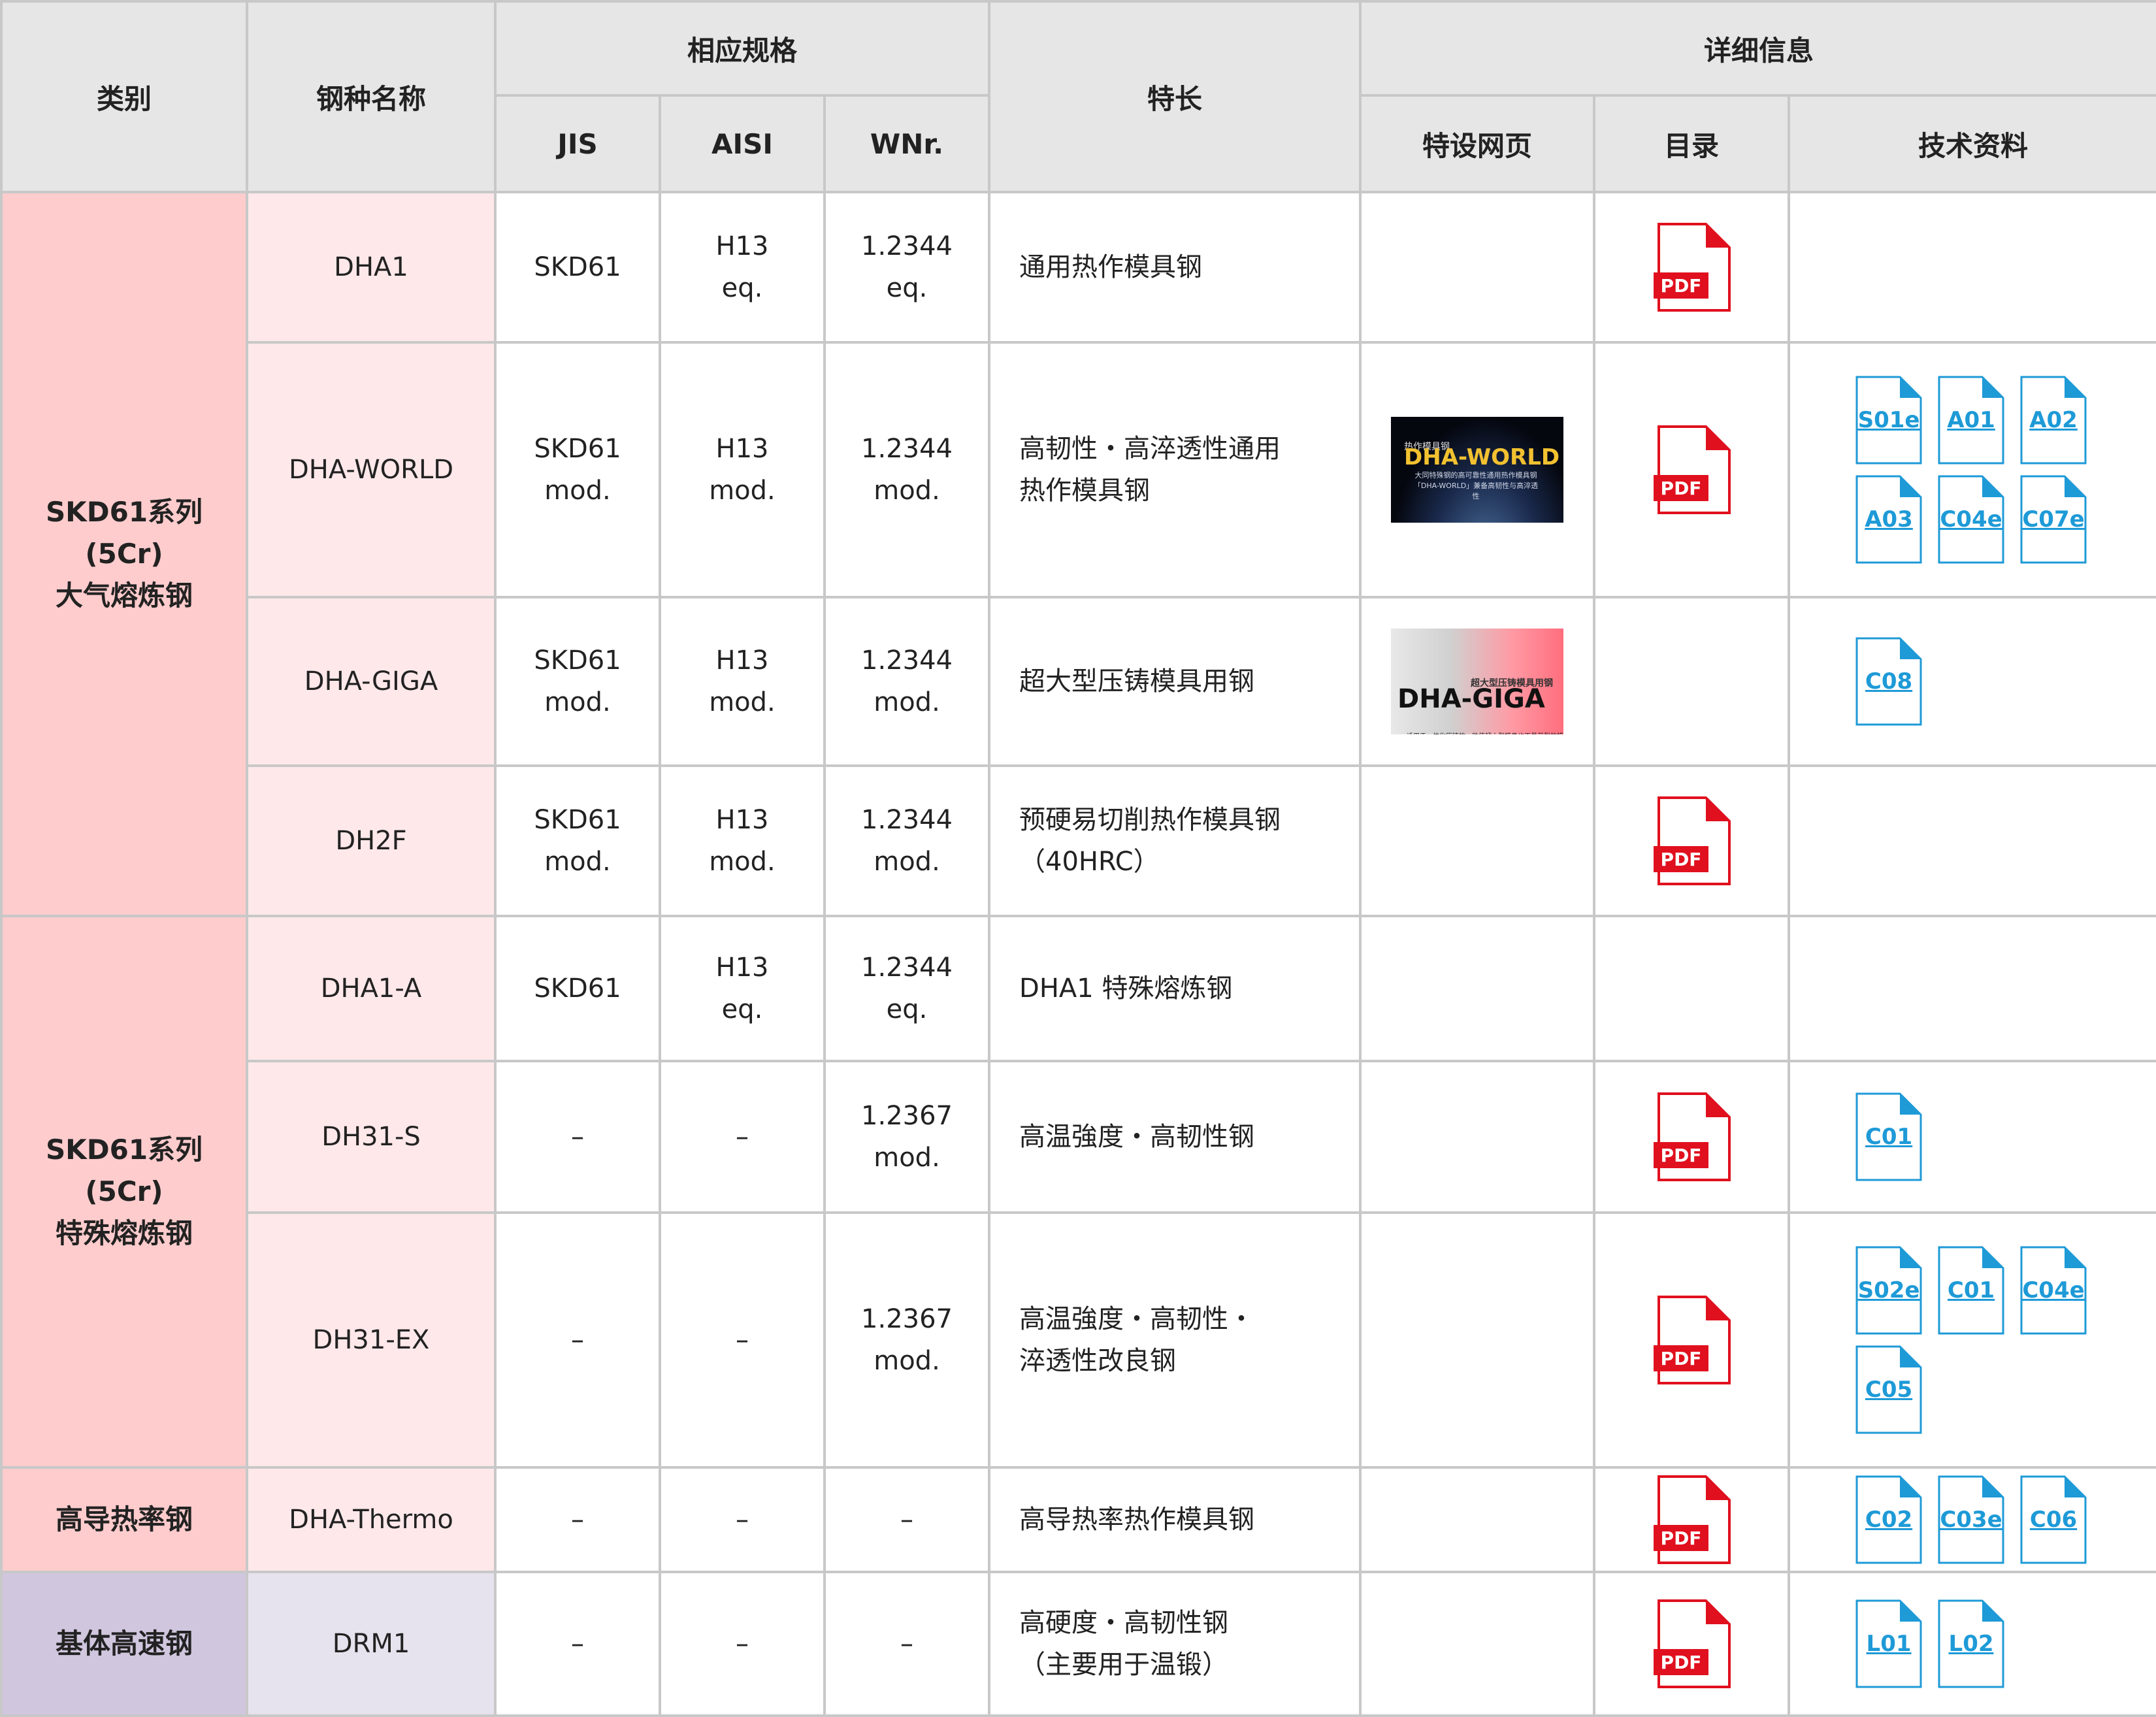 The width and height of the screenshot is (2156, 1717). Describe the element at coordinates (1888, 1644) in the screenshot. I see `tech-doc-icon: L01` at that location.